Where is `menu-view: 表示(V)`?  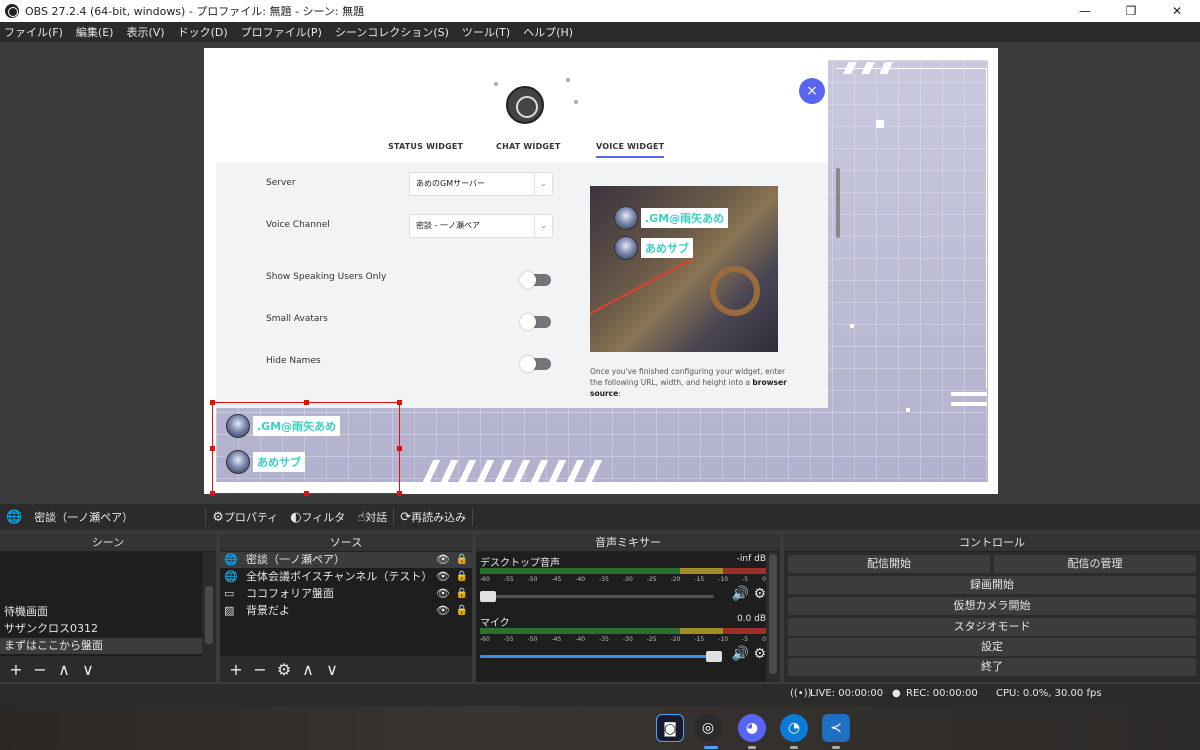
menu-view: 表示(V) is located at coordinates (145, 32).